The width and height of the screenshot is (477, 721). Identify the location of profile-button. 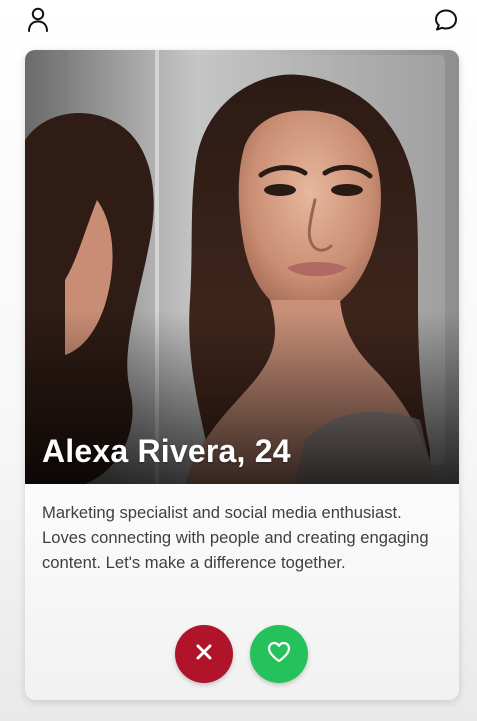
(38, 22).